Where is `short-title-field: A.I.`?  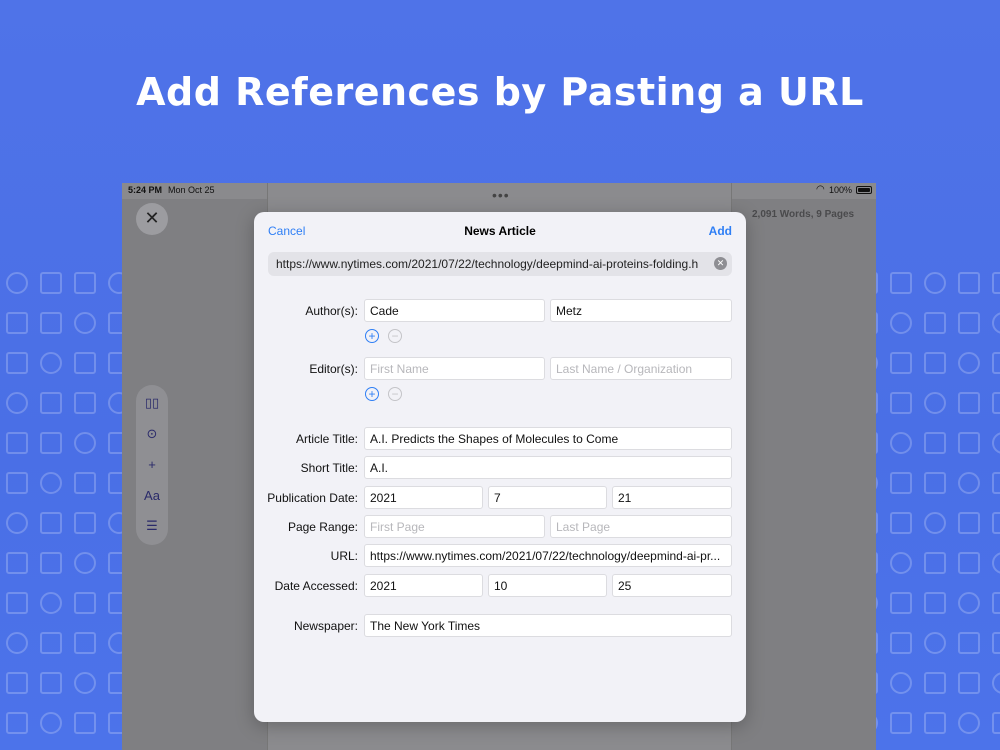
short-title-field: A.I. is located at coordinates (548, 467).